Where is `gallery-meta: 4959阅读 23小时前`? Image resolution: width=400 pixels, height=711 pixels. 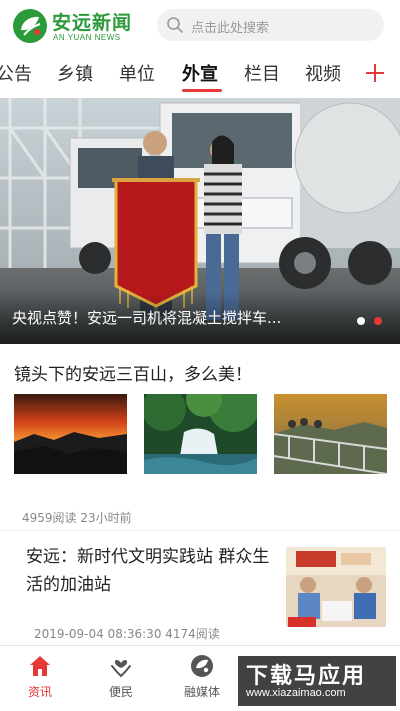
gallery-meta: 4959阅读 23小时前 is located at coordinates (77, 518).